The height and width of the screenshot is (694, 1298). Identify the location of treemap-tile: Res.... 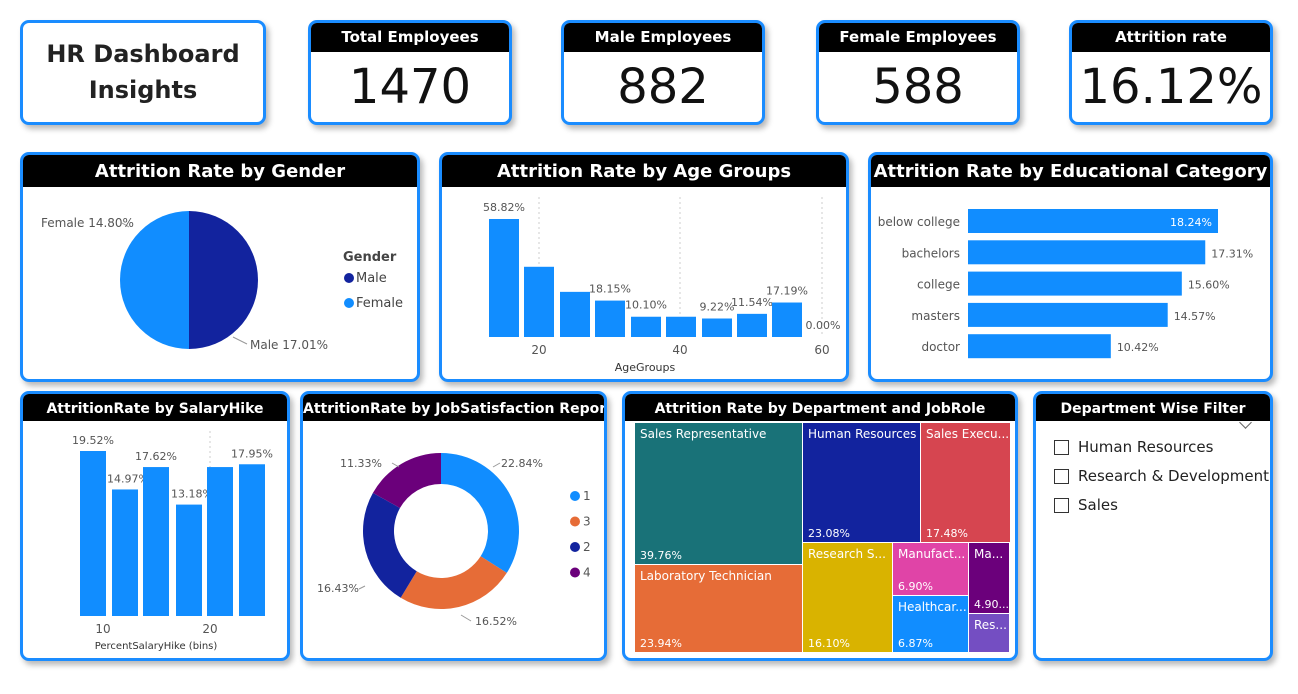
(989, 633).